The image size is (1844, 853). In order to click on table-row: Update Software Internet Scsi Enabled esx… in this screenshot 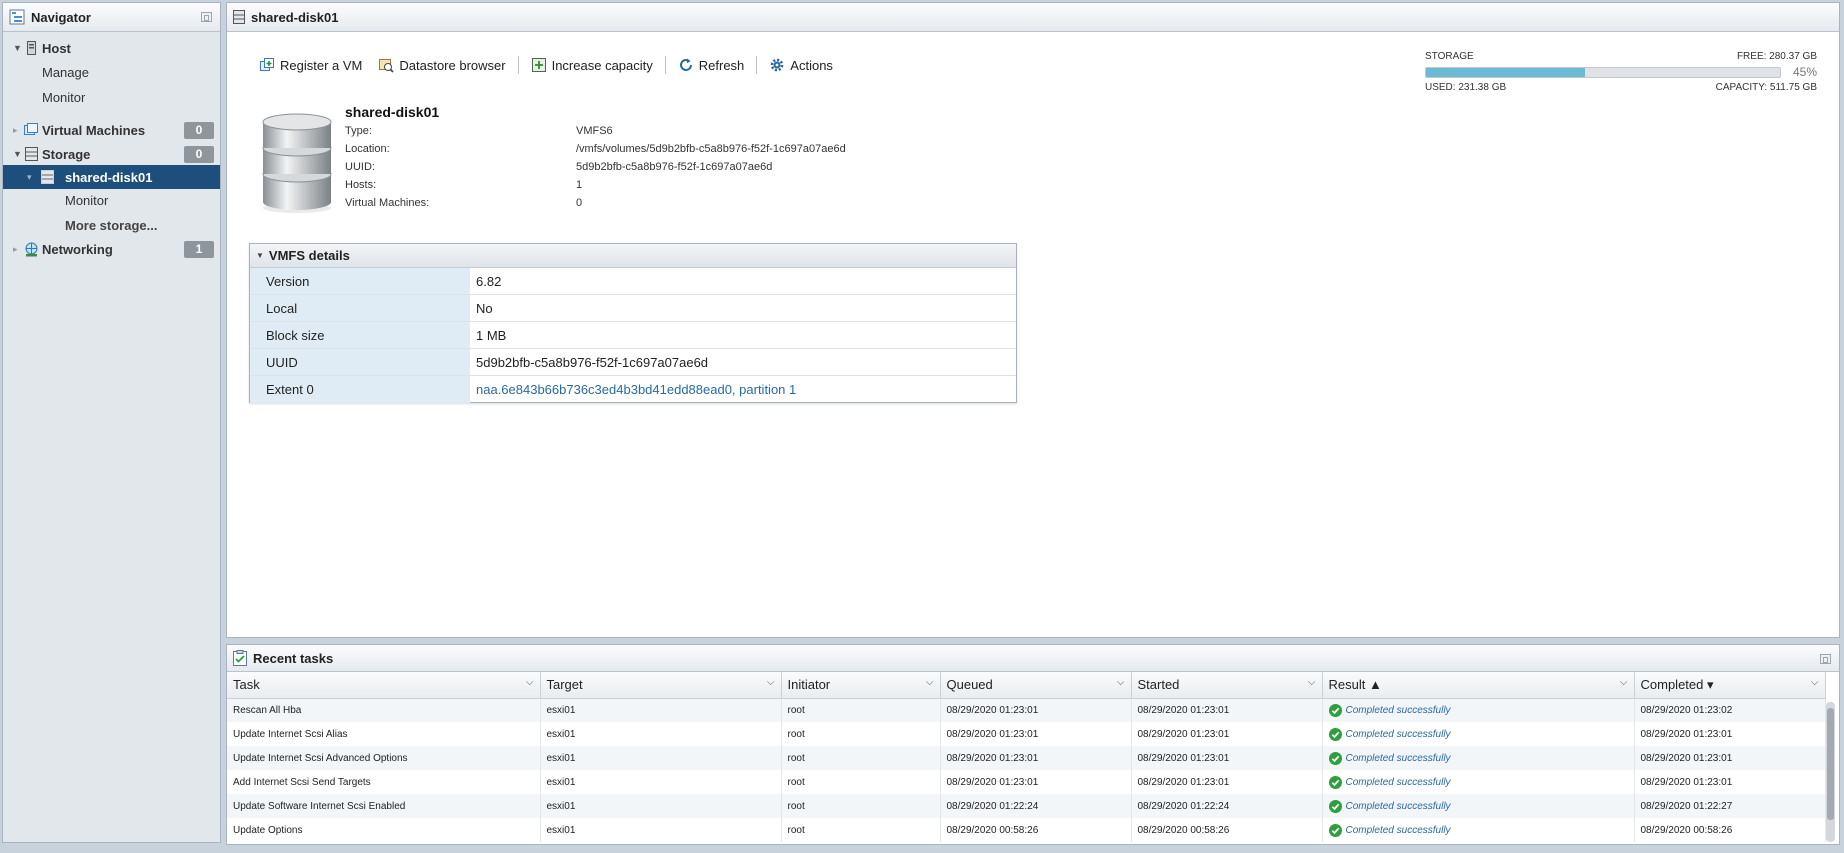, I will do `click(1026, 806)`.